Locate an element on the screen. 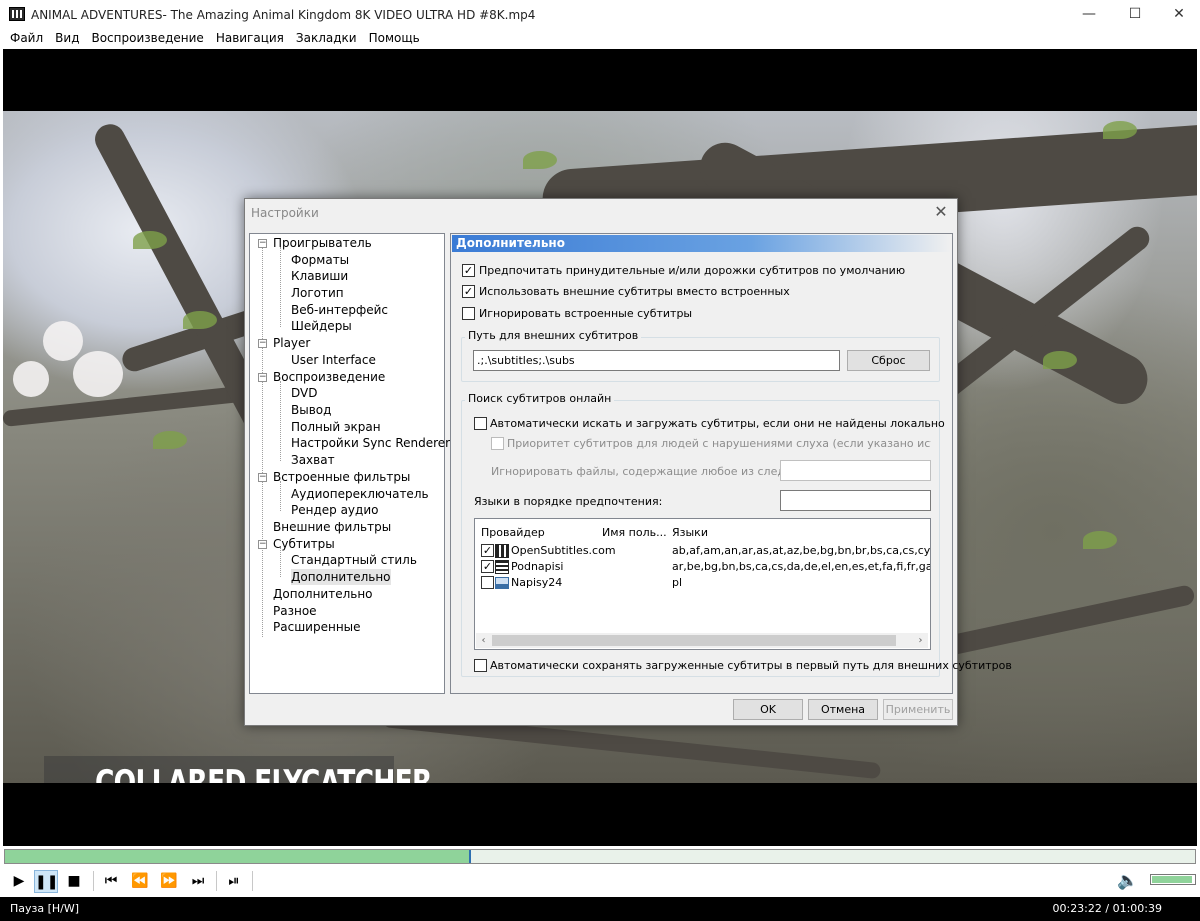 The height and width of the screenshot is (921, 1200). tree-item-subtitles: Субтитры is located at coordinates (304, 544).